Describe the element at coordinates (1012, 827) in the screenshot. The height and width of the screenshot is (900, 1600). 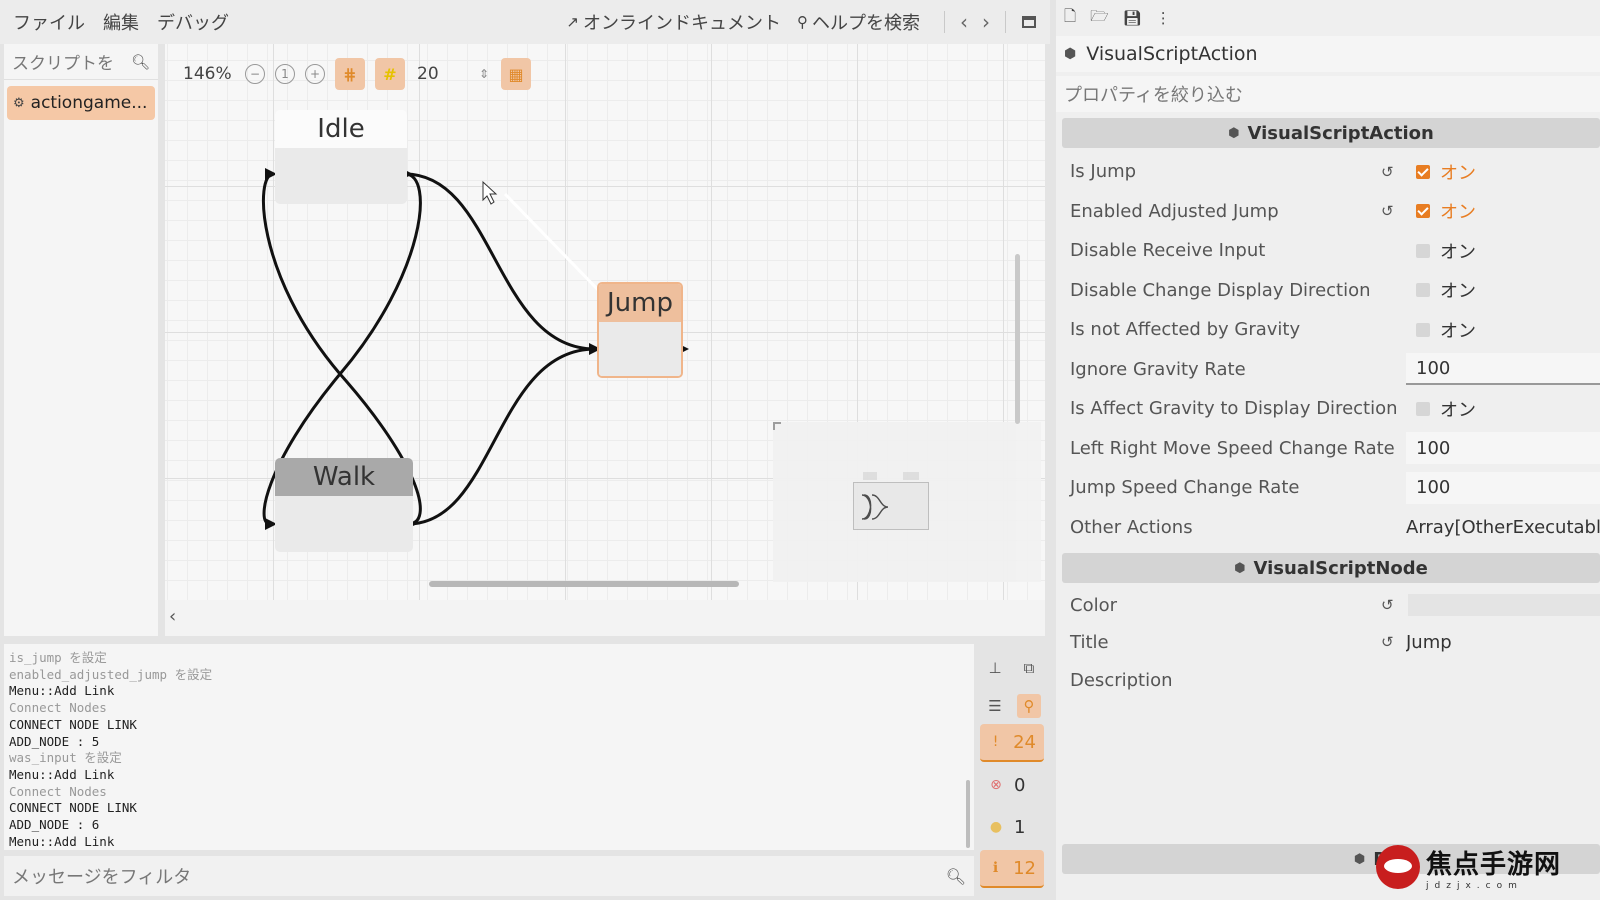
I see `warning-count-filter: ● 1` at that location.